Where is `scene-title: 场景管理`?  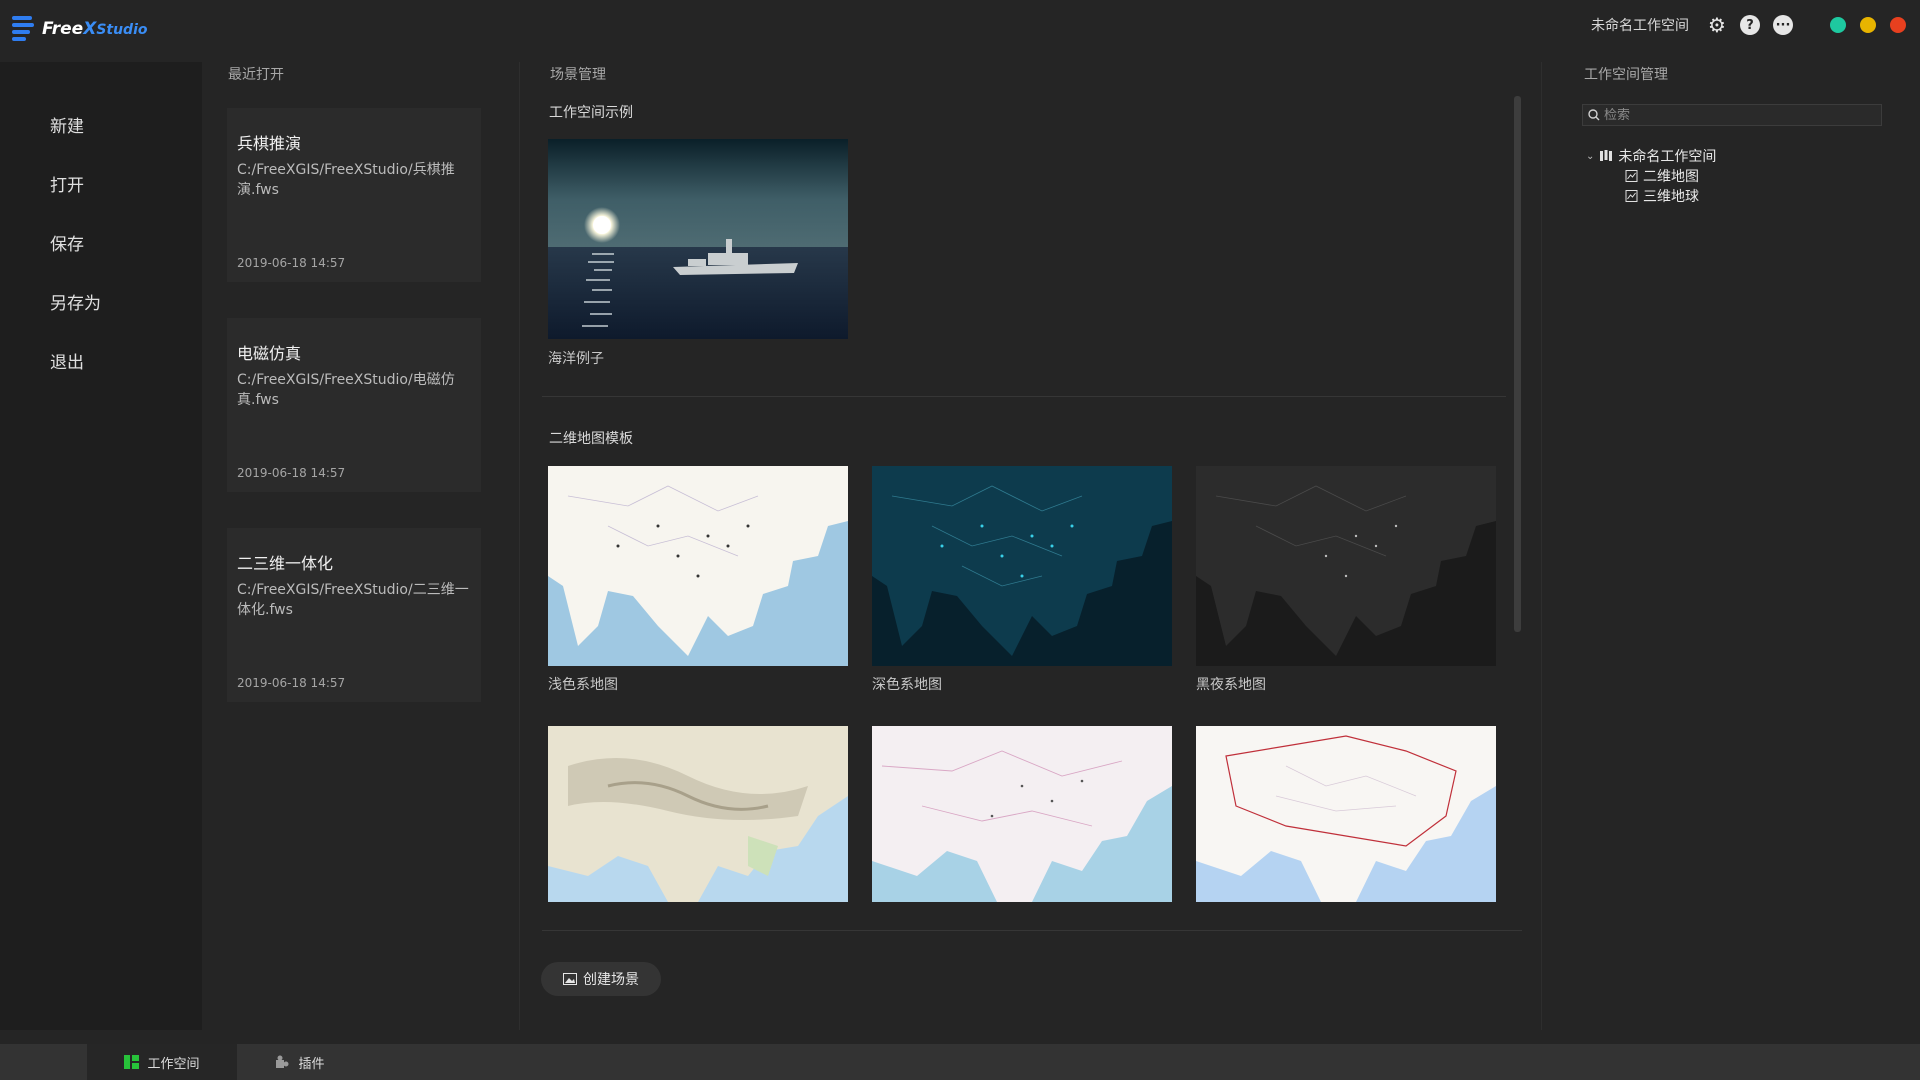
scene-title: 场景管理 is located at coordinates (578, 75).